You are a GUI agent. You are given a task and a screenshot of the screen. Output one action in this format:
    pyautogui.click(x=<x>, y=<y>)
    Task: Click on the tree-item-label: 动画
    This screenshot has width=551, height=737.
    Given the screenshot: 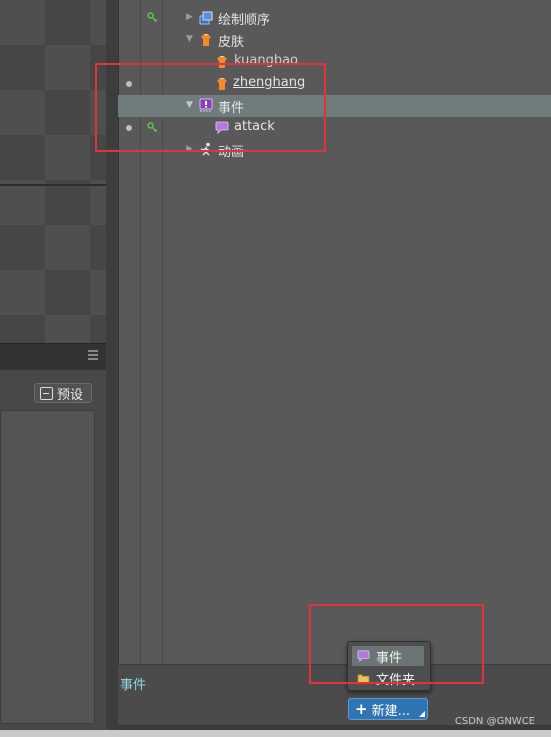 What is the action you would take?
    pyautogui.click(x=231, y=150)
    